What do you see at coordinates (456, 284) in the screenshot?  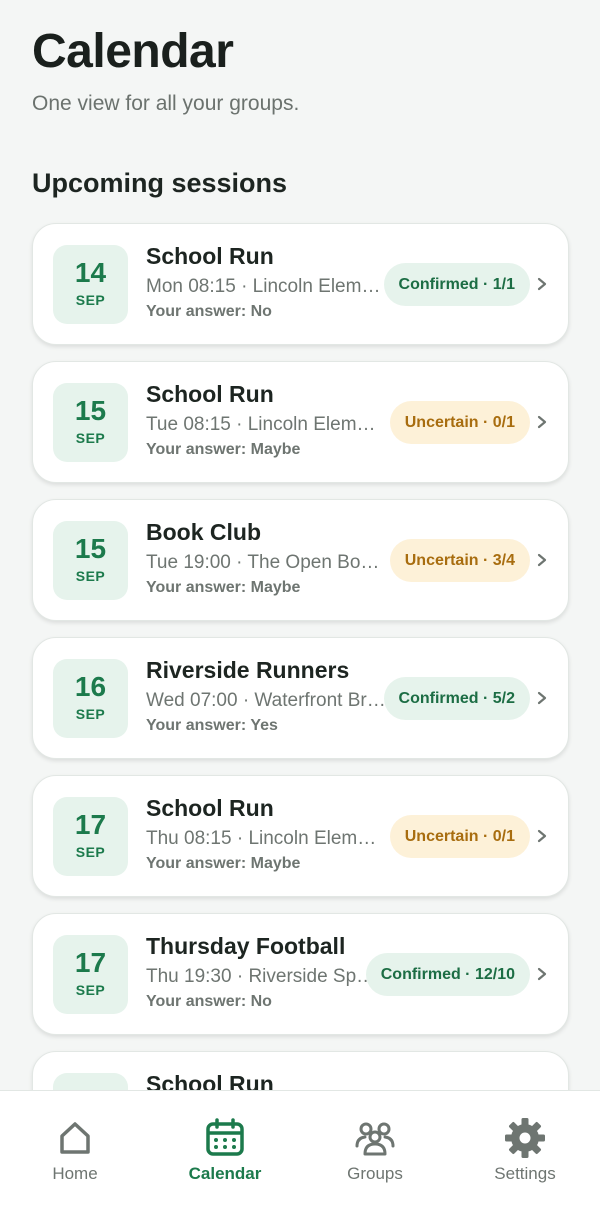 I see `status-badge: Confirmed · 1/1` at bounding box center [456, 284].